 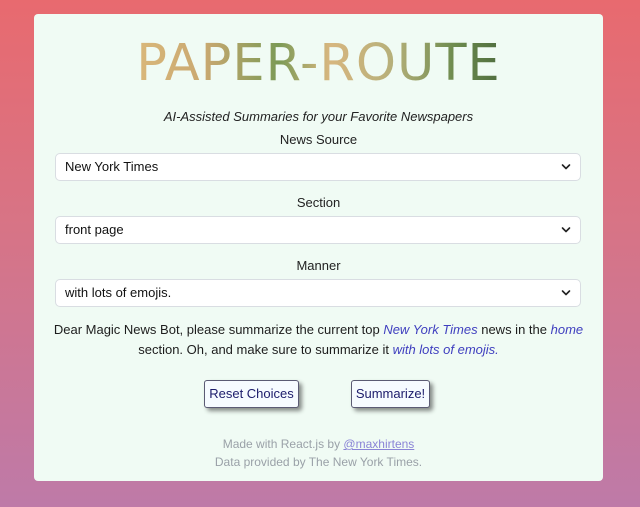 What do you see at coordinates (390, 394) in the screenshot?
I see `summarize-button: Summarize!` at bounding box center [390, 394].